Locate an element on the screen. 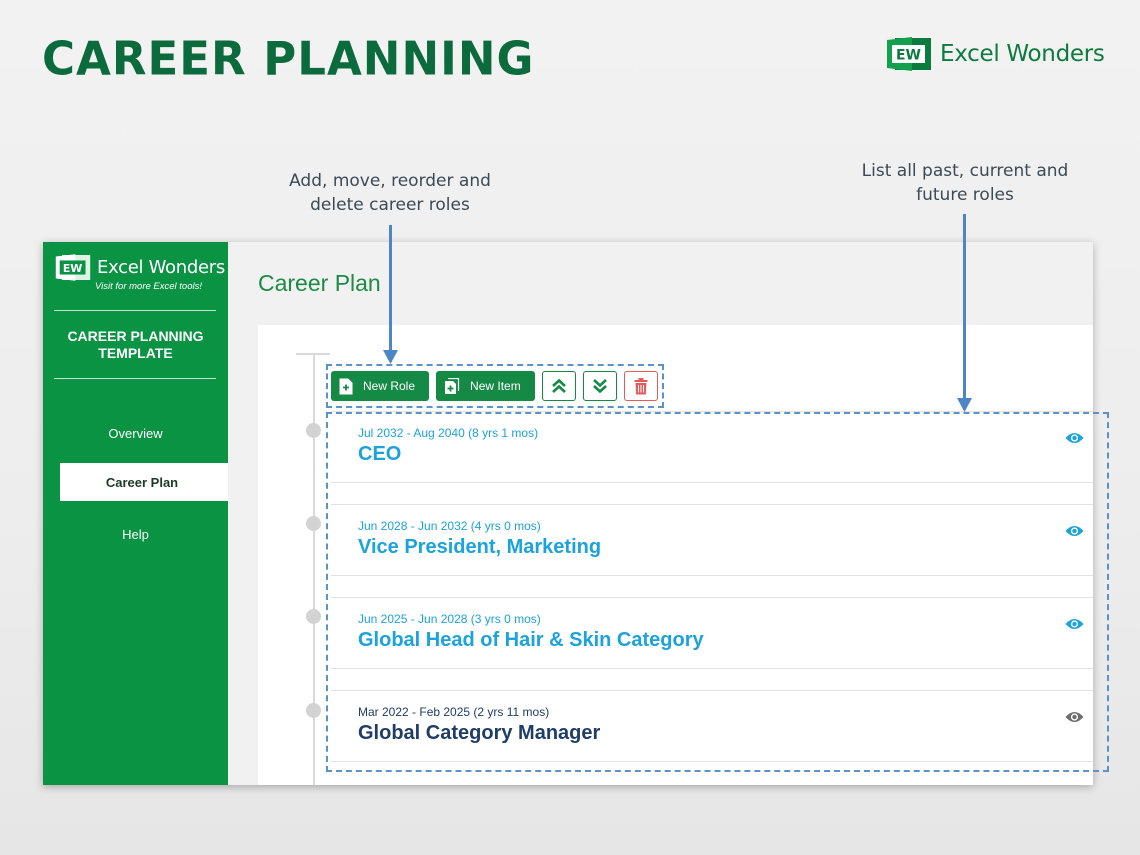  sidebar-brand: EW Excel Wonders is located at coordinates (140, 267).